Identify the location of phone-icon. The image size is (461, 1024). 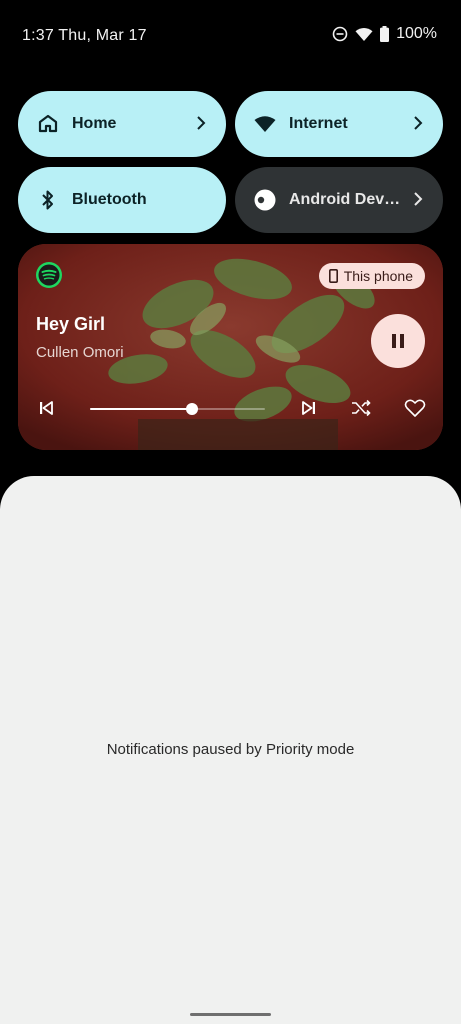
(333, 276).